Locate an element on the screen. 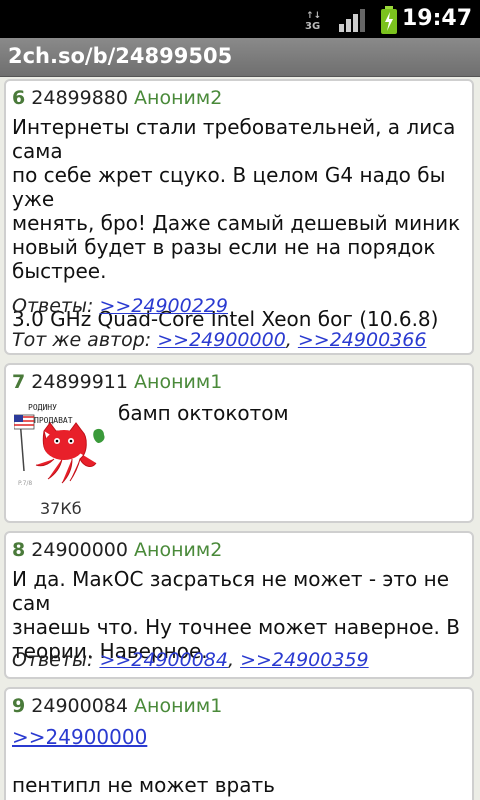  svg-text: РОДИНУ is located at coordinates (42, 407).